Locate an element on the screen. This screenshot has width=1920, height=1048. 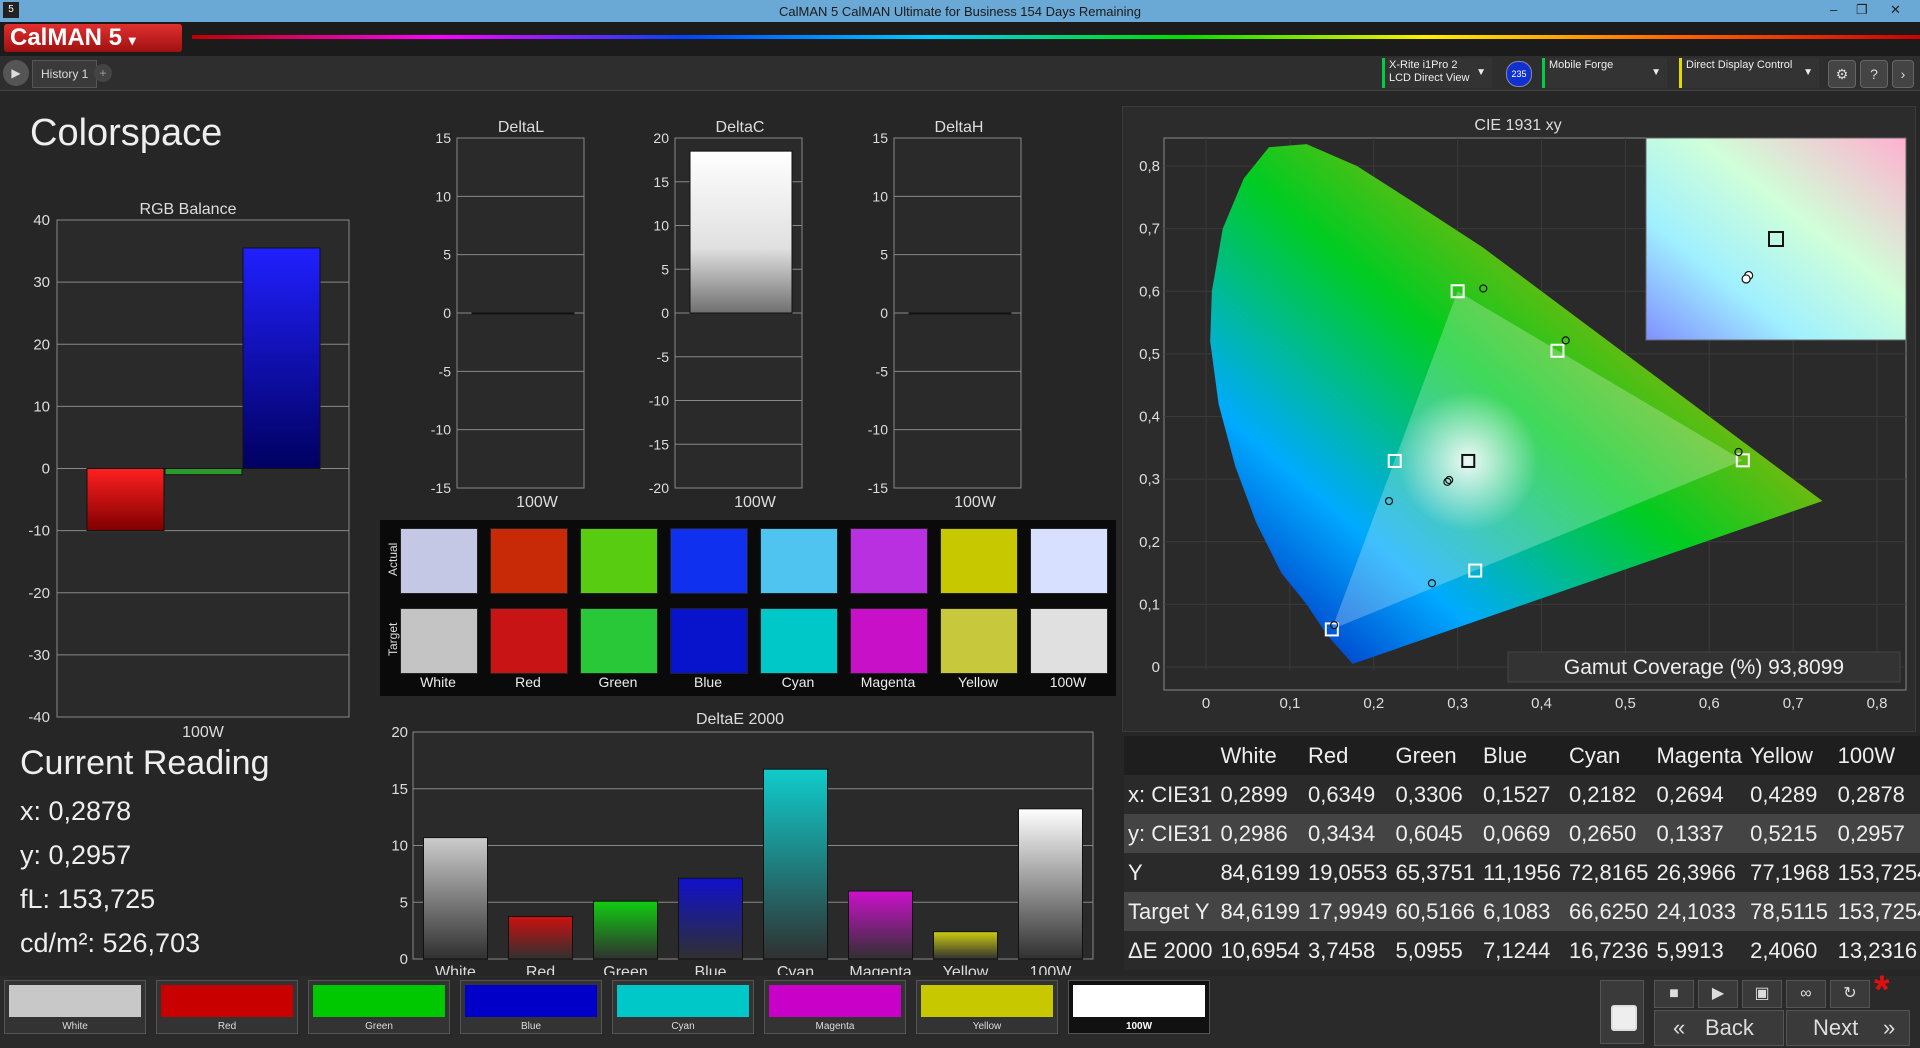
tab-history-1: History 1 is located at coordinates (65, 74).